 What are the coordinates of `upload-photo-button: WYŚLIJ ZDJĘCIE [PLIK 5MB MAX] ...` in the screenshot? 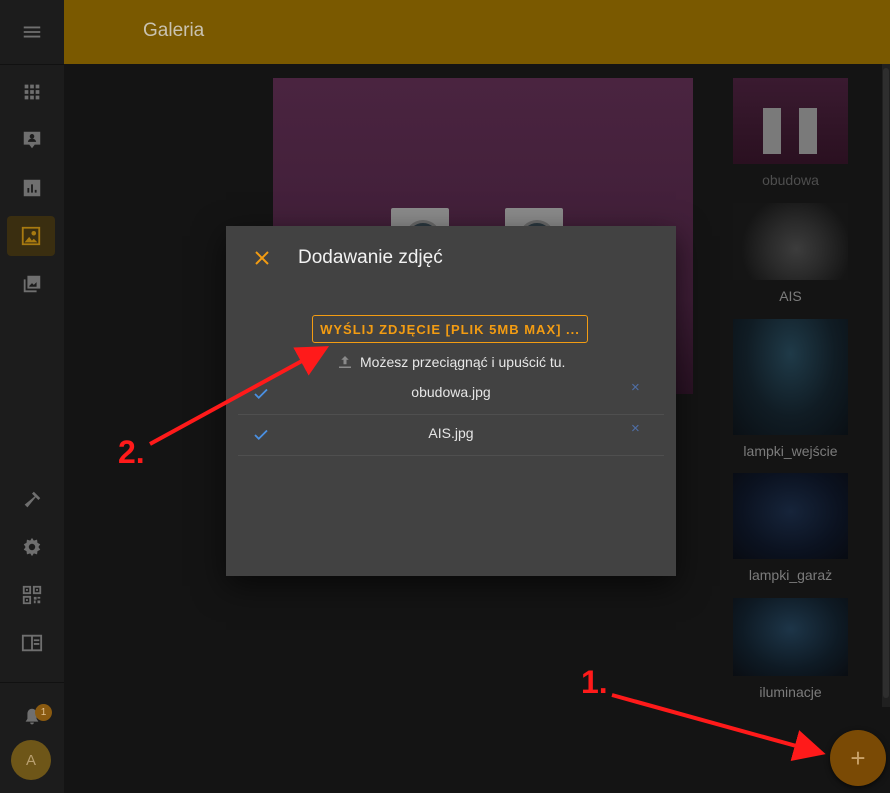 It's located at (450, 329).